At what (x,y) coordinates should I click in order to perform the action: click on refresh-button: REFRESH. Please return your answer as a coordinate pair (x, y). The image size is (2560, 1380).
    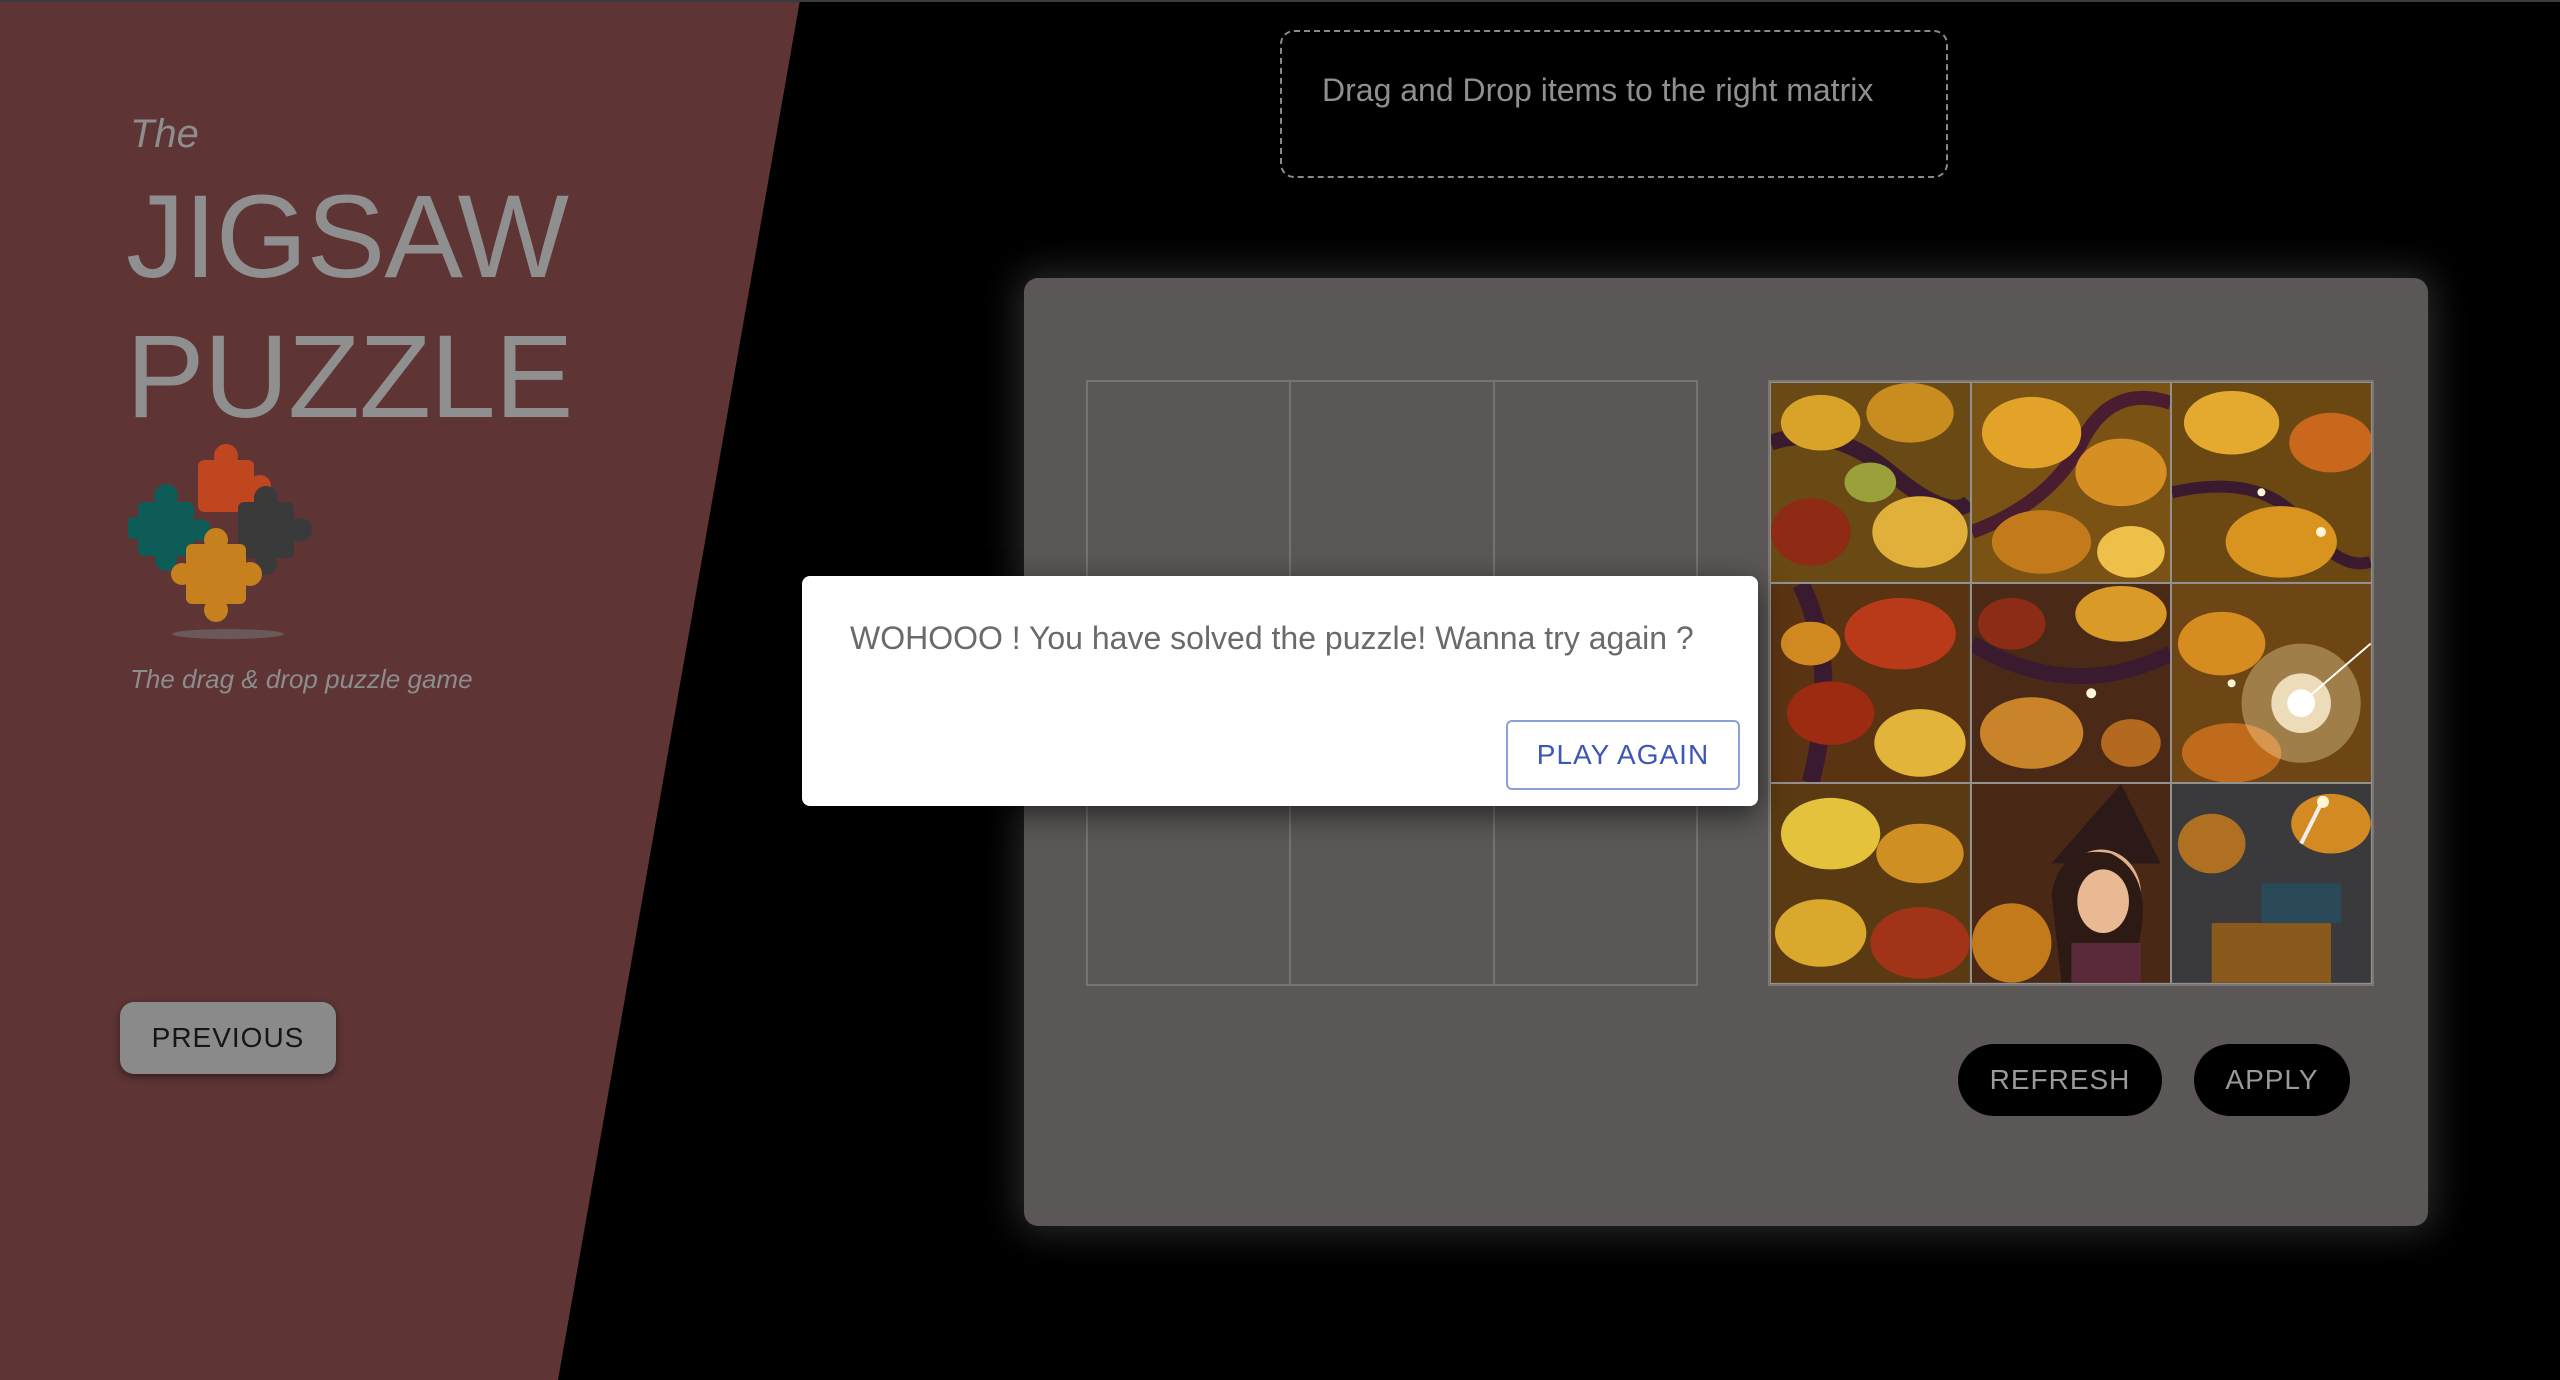
    Looking at the image, I should click on (2060, 1080).